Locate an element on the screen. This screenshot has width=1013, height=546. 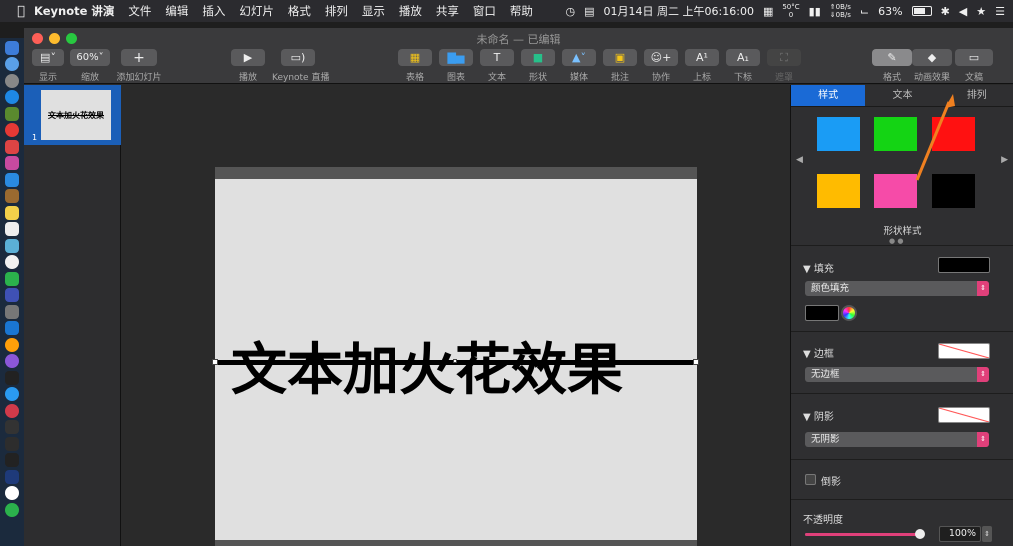
menu-window: 窗口 is located at coordinates (484, 11).